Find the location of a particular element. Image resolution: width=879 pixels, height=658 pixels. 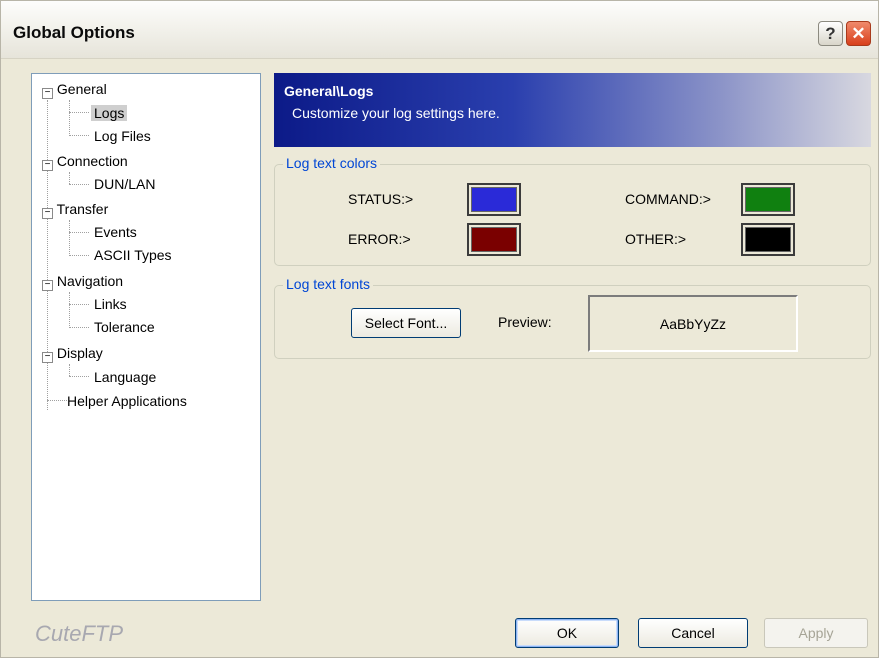

tree-item-ascii-types: ASCII Types is located at coordinates (133, 255).